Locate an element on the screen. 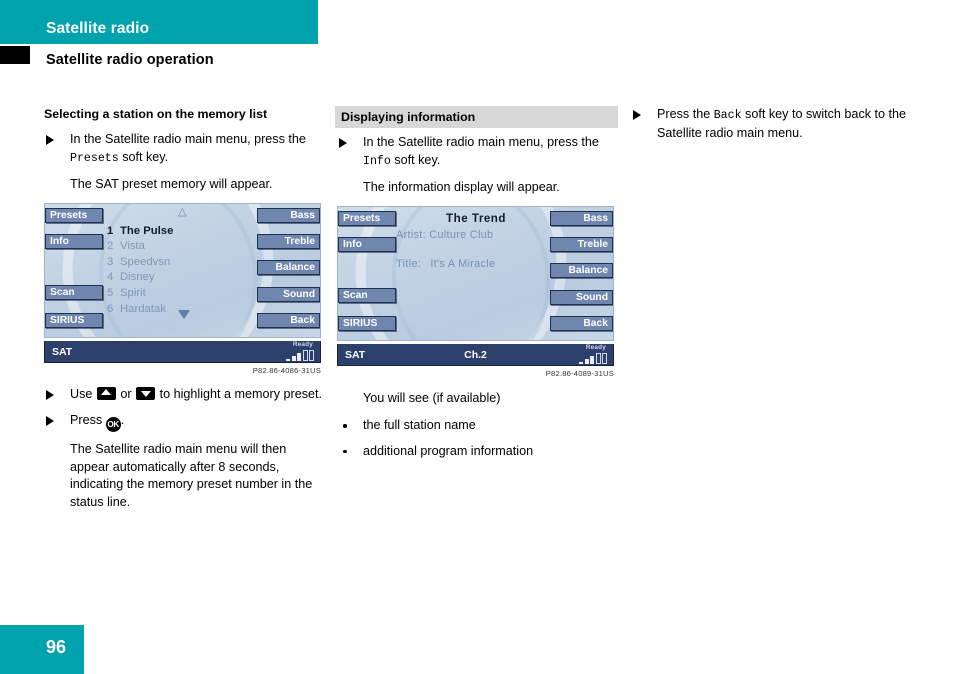 The height and width of the screenshot is (674, 954). page-number: 96 is located at coordinates (56, 647).